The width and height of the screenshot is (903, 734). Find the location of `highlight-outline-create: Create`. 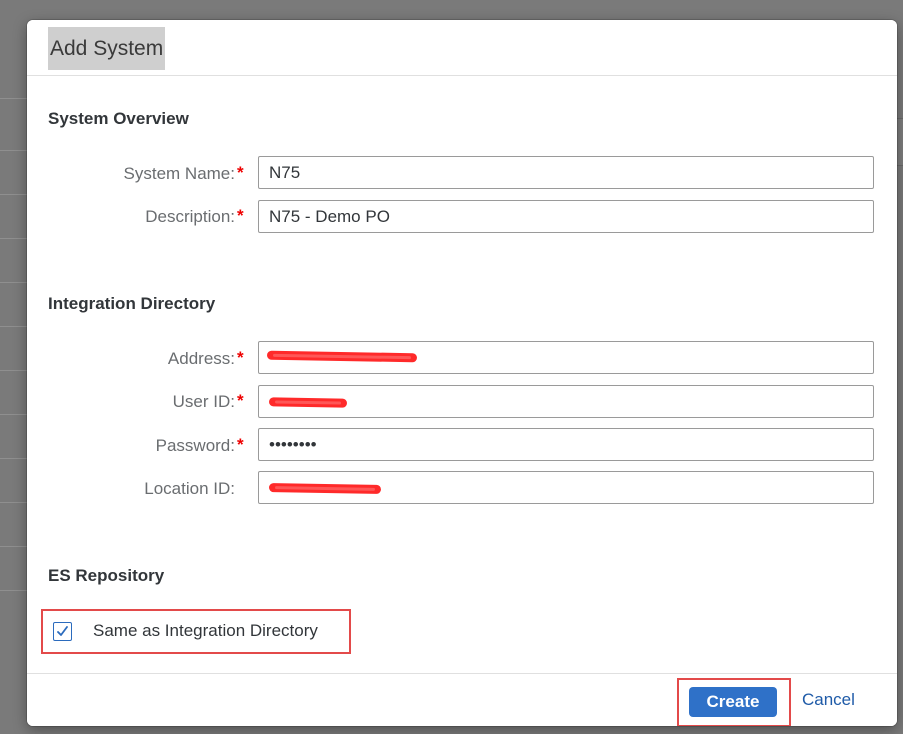

highlight-outline-create: Create is located at coordinates (734, 702).